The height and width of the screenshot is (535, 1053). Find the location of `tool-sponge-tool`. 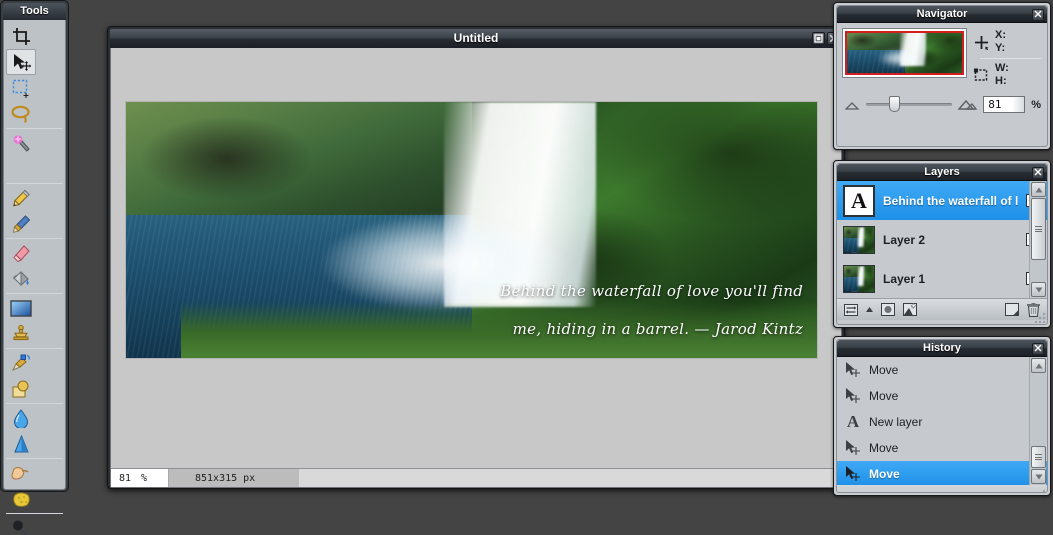

tool-sponge-tool is located at coordinates (21, 499).